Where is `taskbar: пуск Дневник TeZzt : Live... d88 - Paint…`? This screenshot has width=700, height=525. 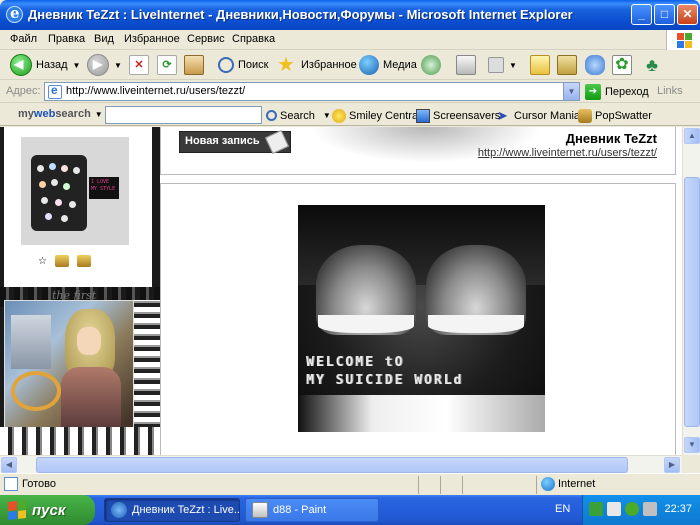
taskbar: пуск Дневник TeZzt : Live... d88 - Paint… is located at coordinates (350, 510).